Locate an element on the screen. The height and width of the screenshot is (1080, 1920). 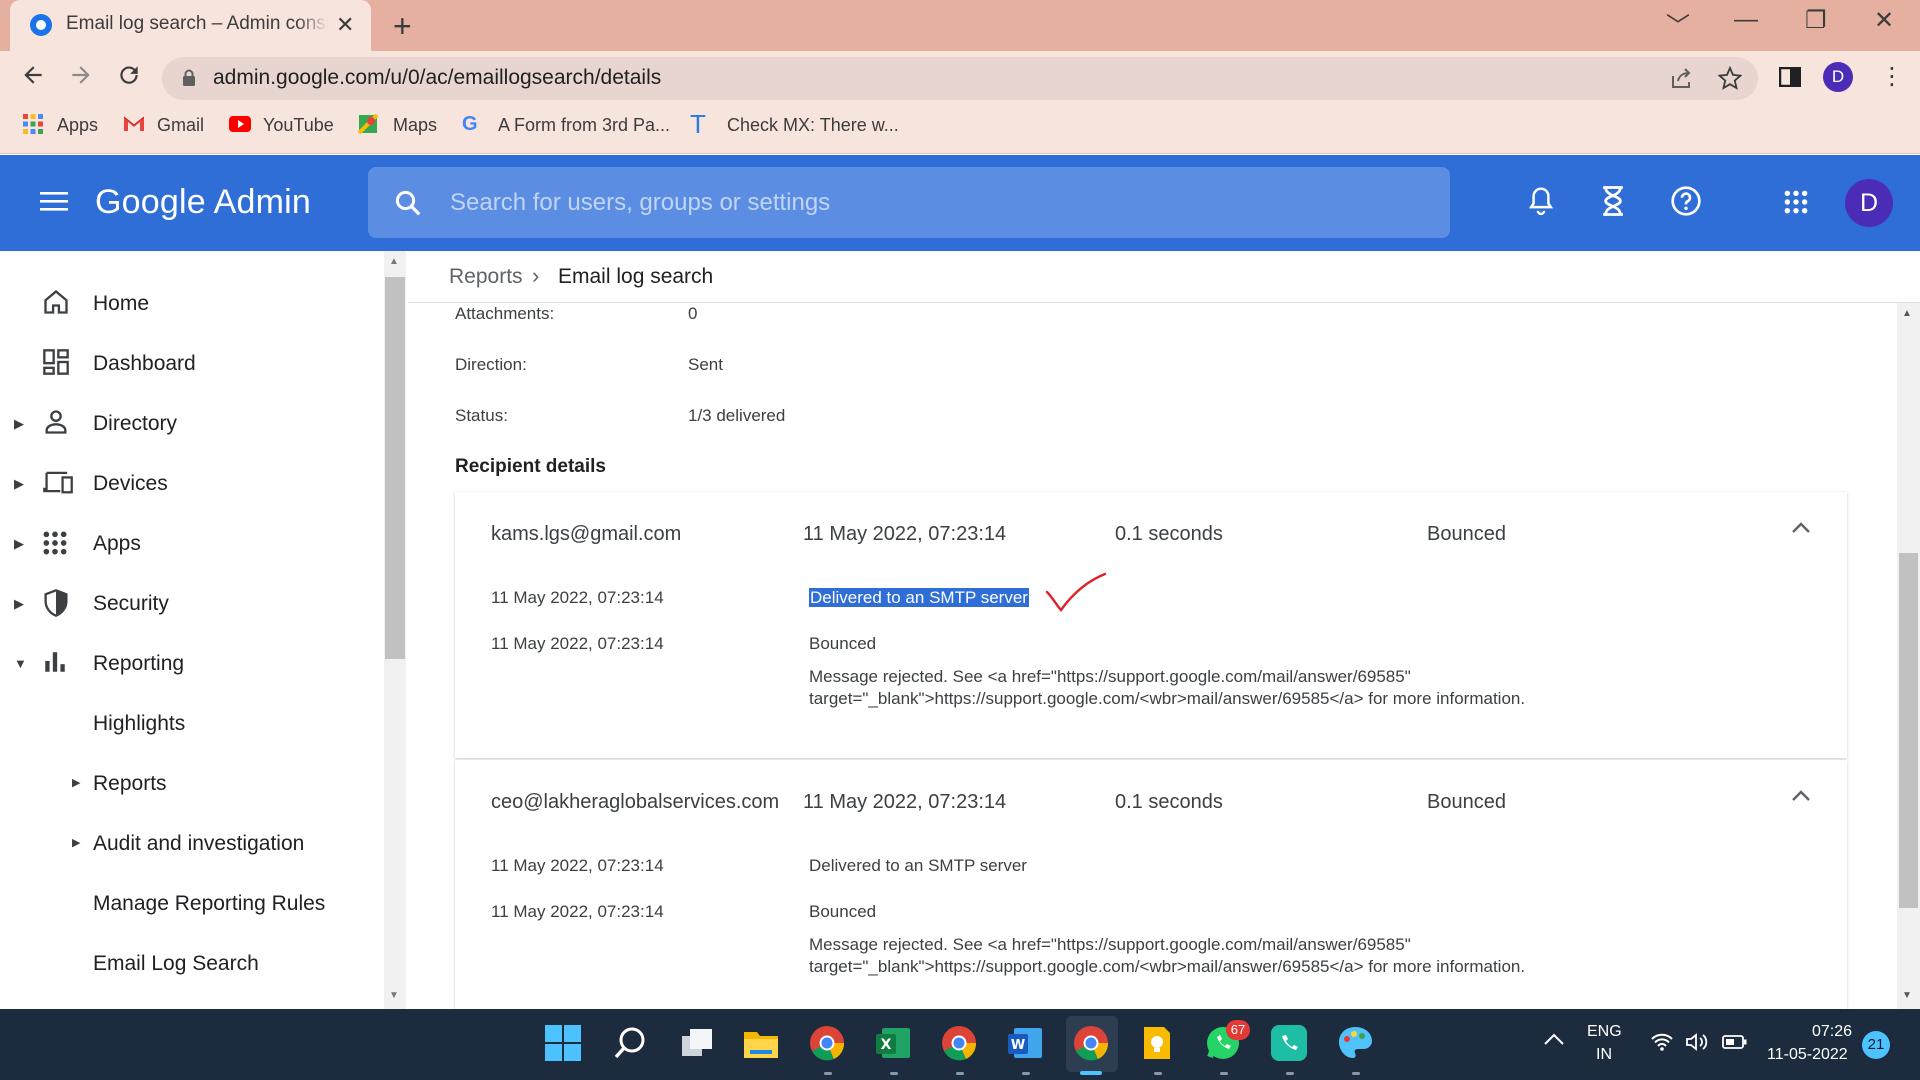
recipient-status: Bounced is located at coordinates (1466, 534).